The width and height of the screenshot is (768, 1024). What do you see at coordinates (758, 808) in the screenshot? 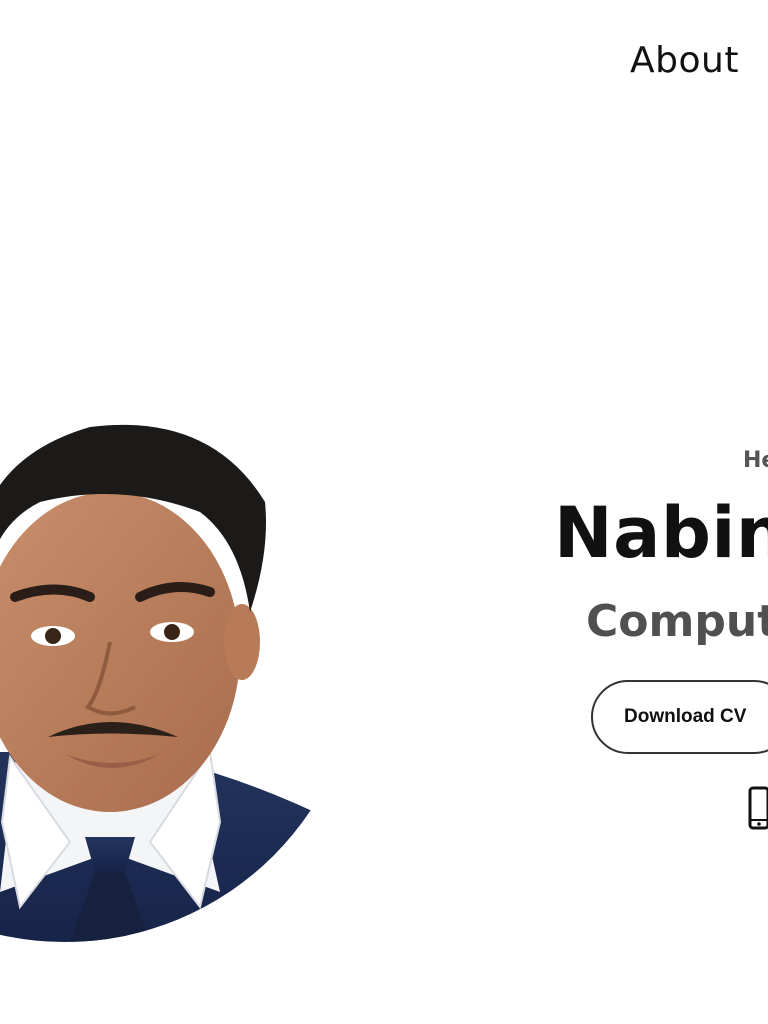
I see `phone-icon` at bounding box center [758, 808].